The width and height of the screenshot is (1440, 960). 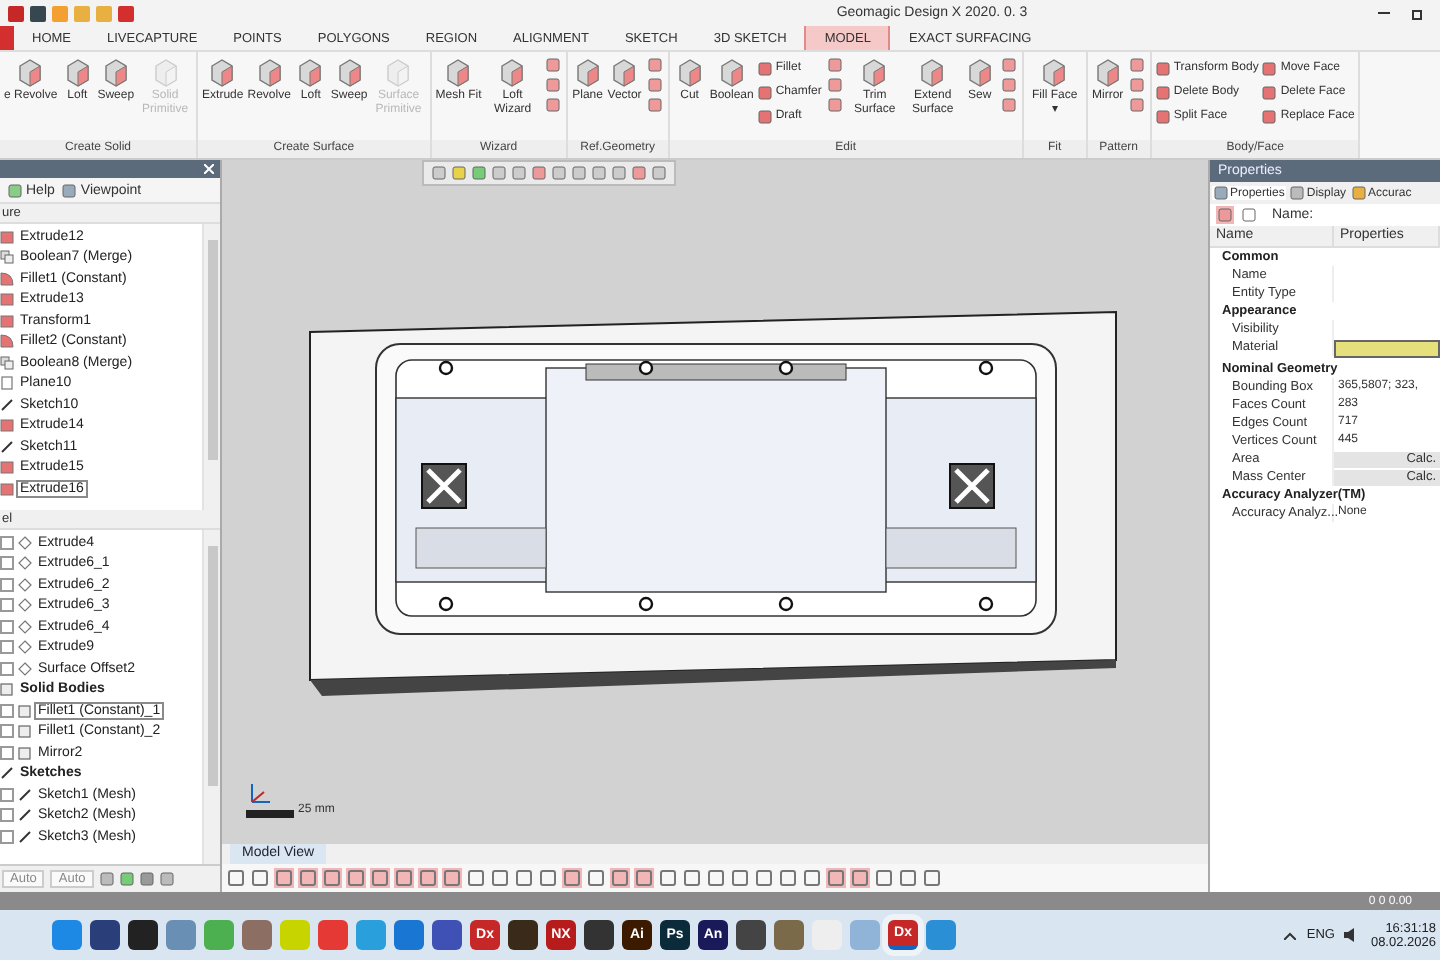 I want to click on material-swatch, so click(x=1387, y=349).